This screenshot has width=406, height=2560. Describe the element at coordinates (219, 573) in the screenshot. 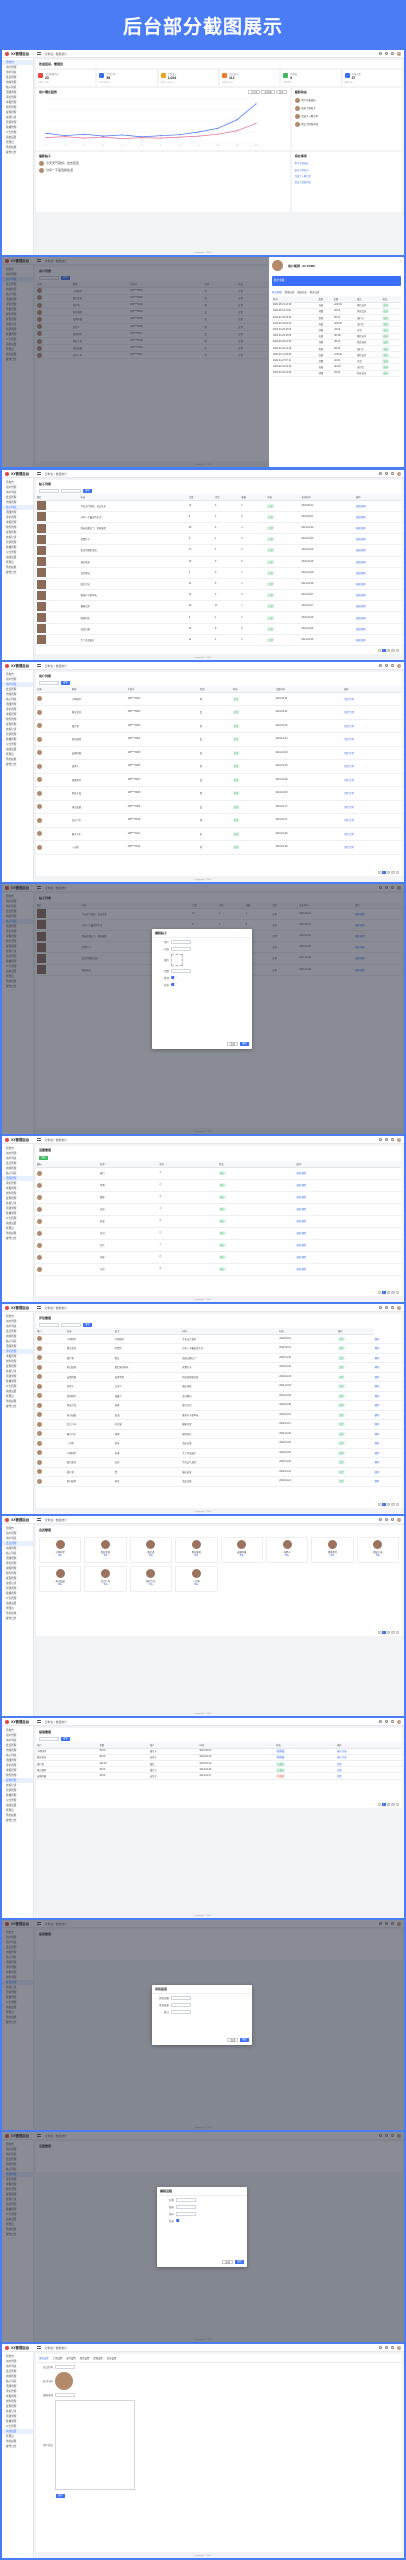

I see `table-row: 读书笔记 6 0 1 正常 2024-04-28 编辑 删除` at that location.